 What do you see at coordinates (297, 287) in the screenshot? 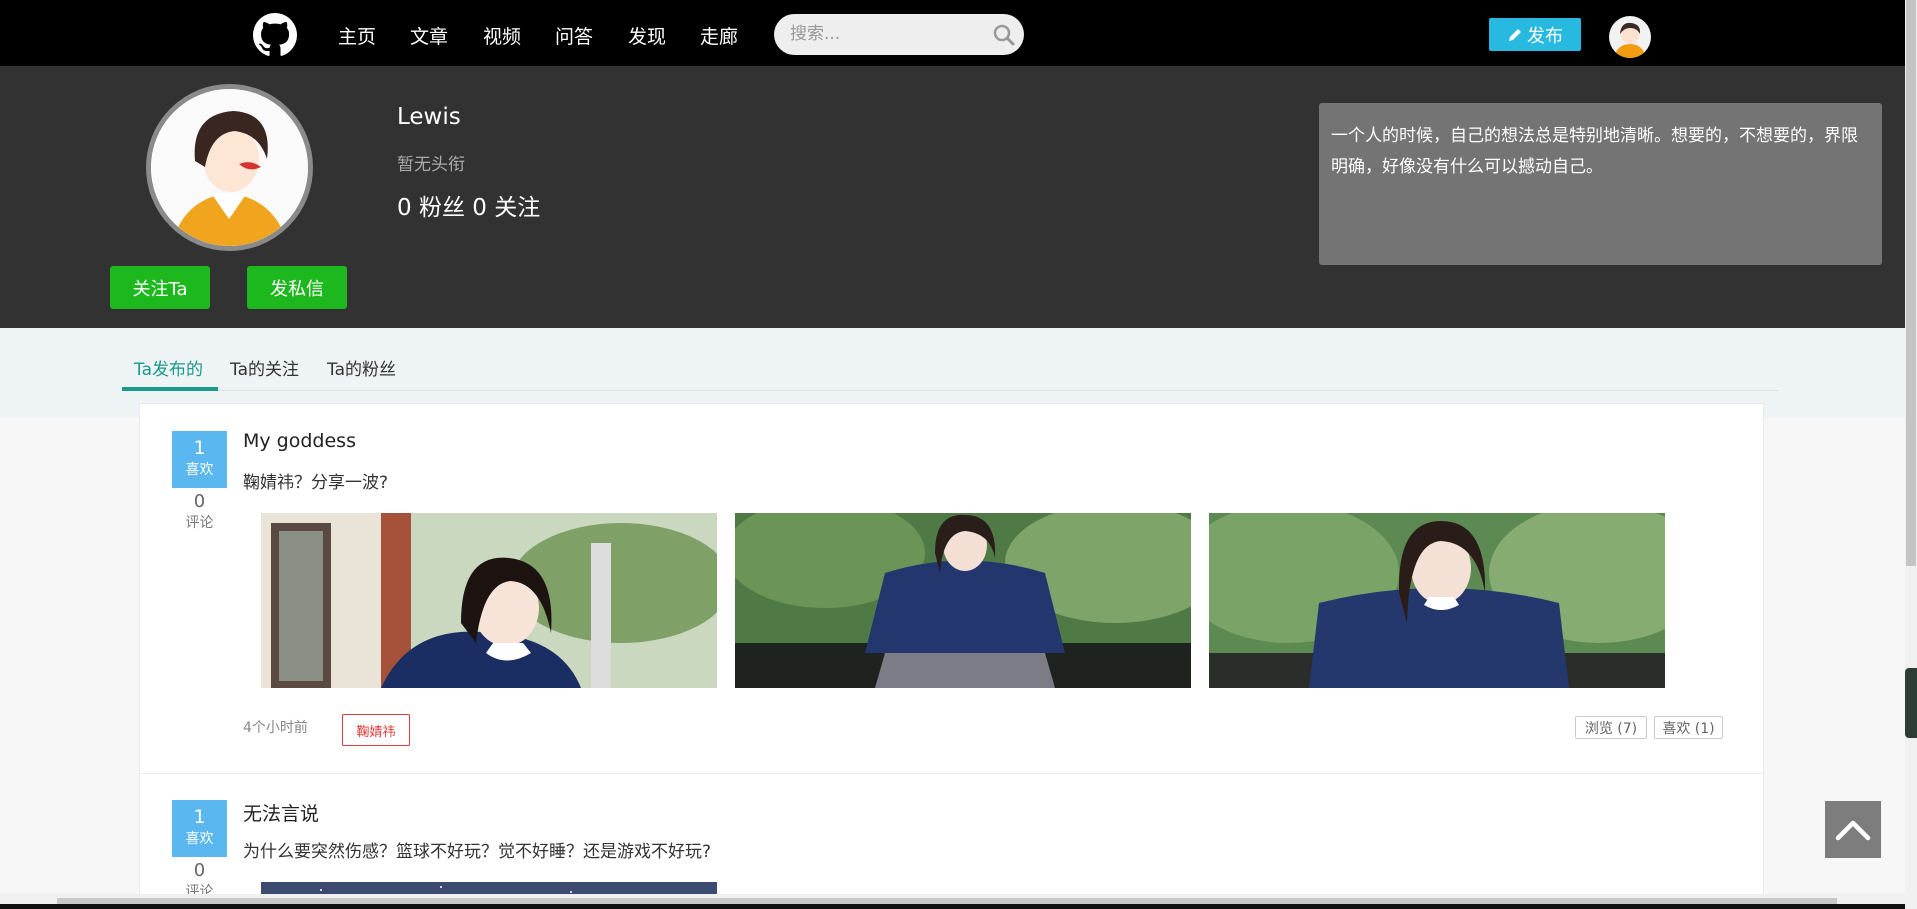
I see `message-button: 发私信` at bounding box center [297, 287].